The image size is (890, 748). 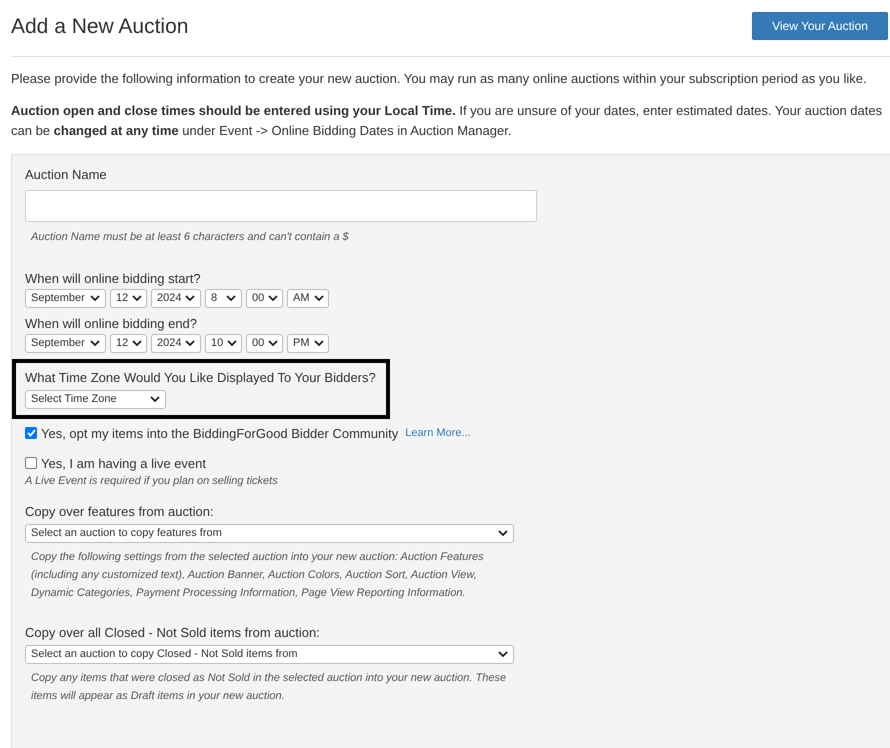 I want to click on description-text: Copy the following settings from the selected auction into your new auction: Auction Features (including any customized text), Auction Banner, Auction Colors, Auction Sort, Auction View, Dynamic Categories, Payment Processing Information, Page View Reporting Information., so click(x=258, y=575).